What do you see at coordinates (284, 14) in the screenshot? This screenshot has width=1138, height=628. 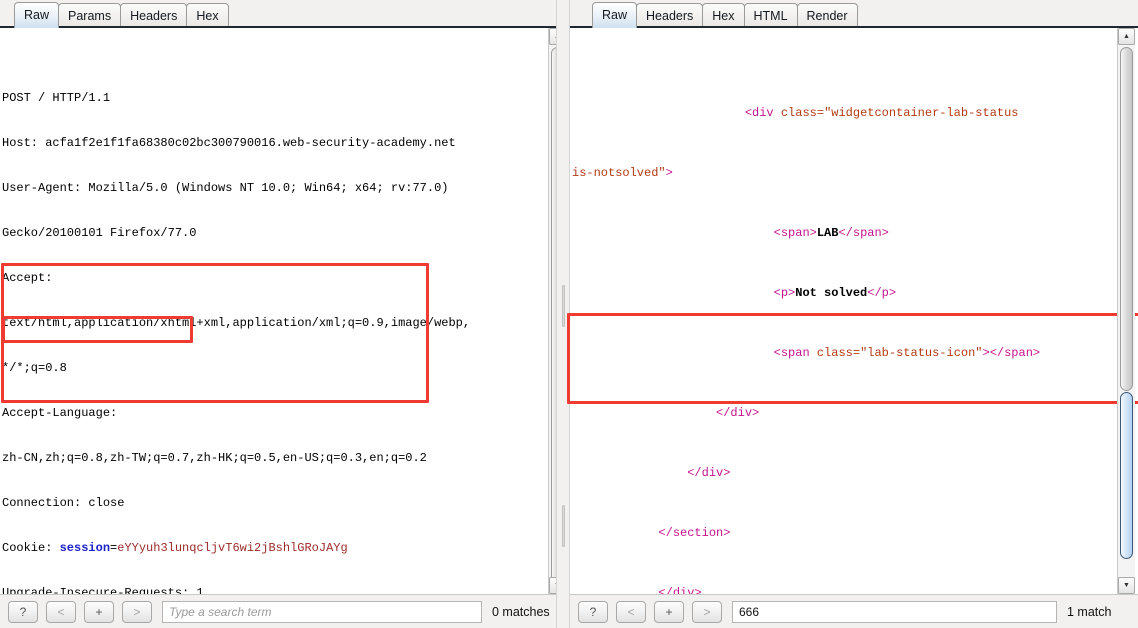 I see `request-tabstrip: Raw Params Headers Hex` at bounding box center [284, 14].